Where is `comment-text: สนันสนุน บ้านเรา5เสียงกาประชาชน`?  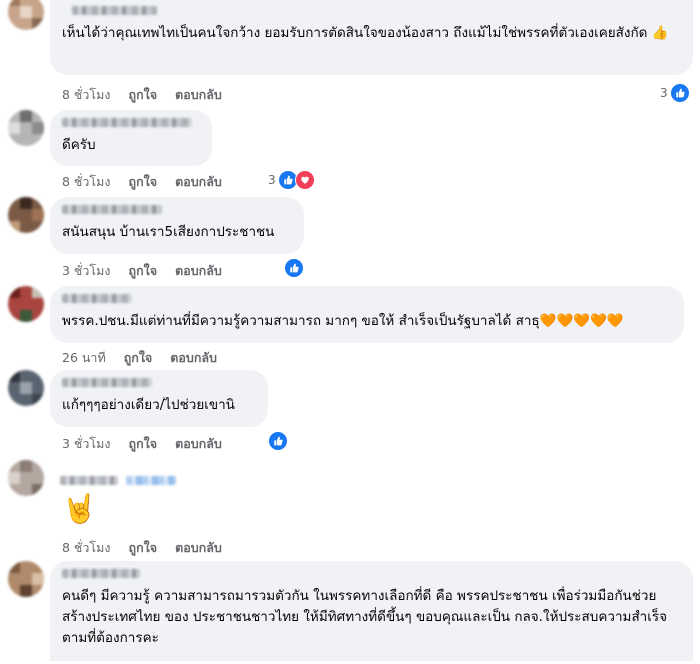
comment-text: สนันสนุน บ้านเรา5เสียงกาประชาชน is located at coordinates (168, 232).